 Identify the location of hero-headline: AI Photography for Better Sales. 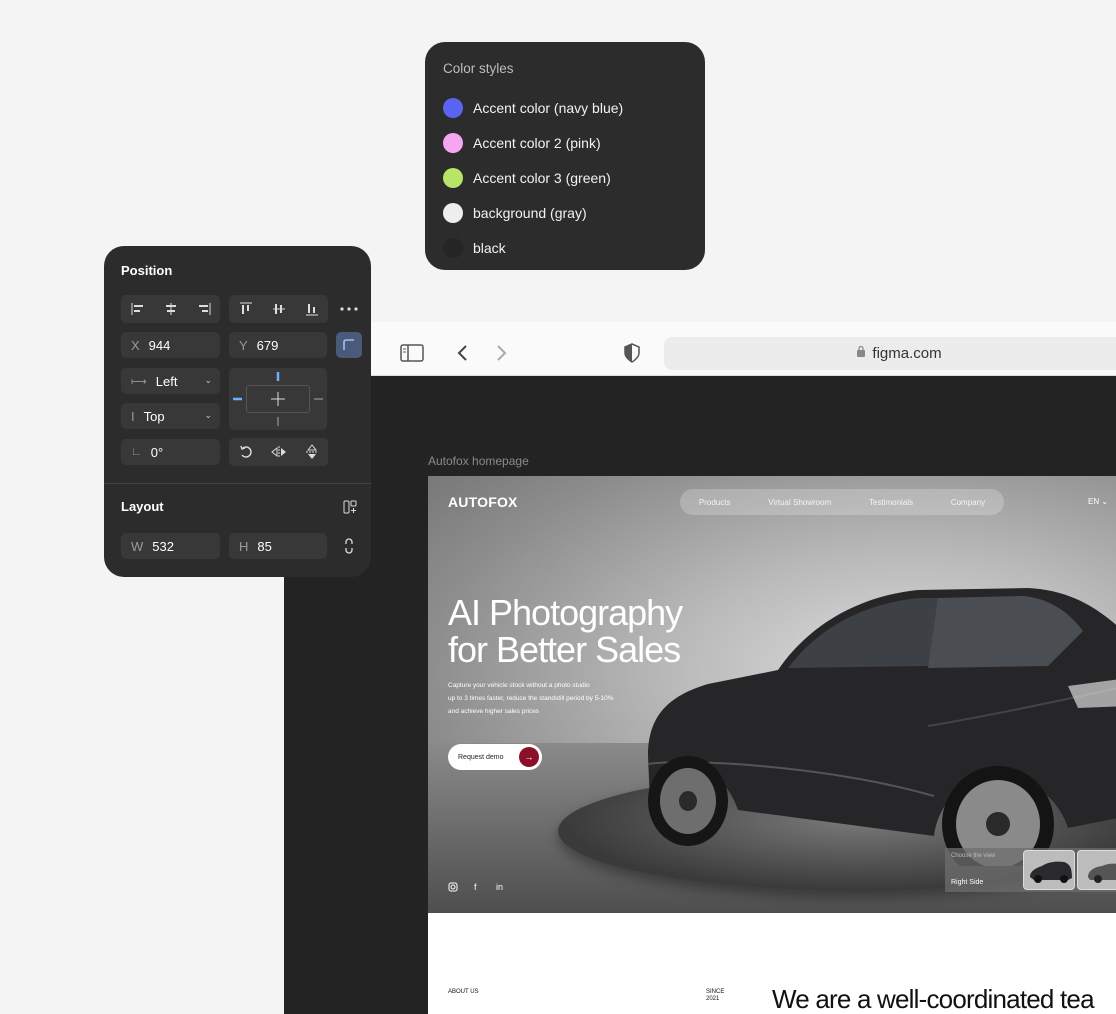
(565, 631).